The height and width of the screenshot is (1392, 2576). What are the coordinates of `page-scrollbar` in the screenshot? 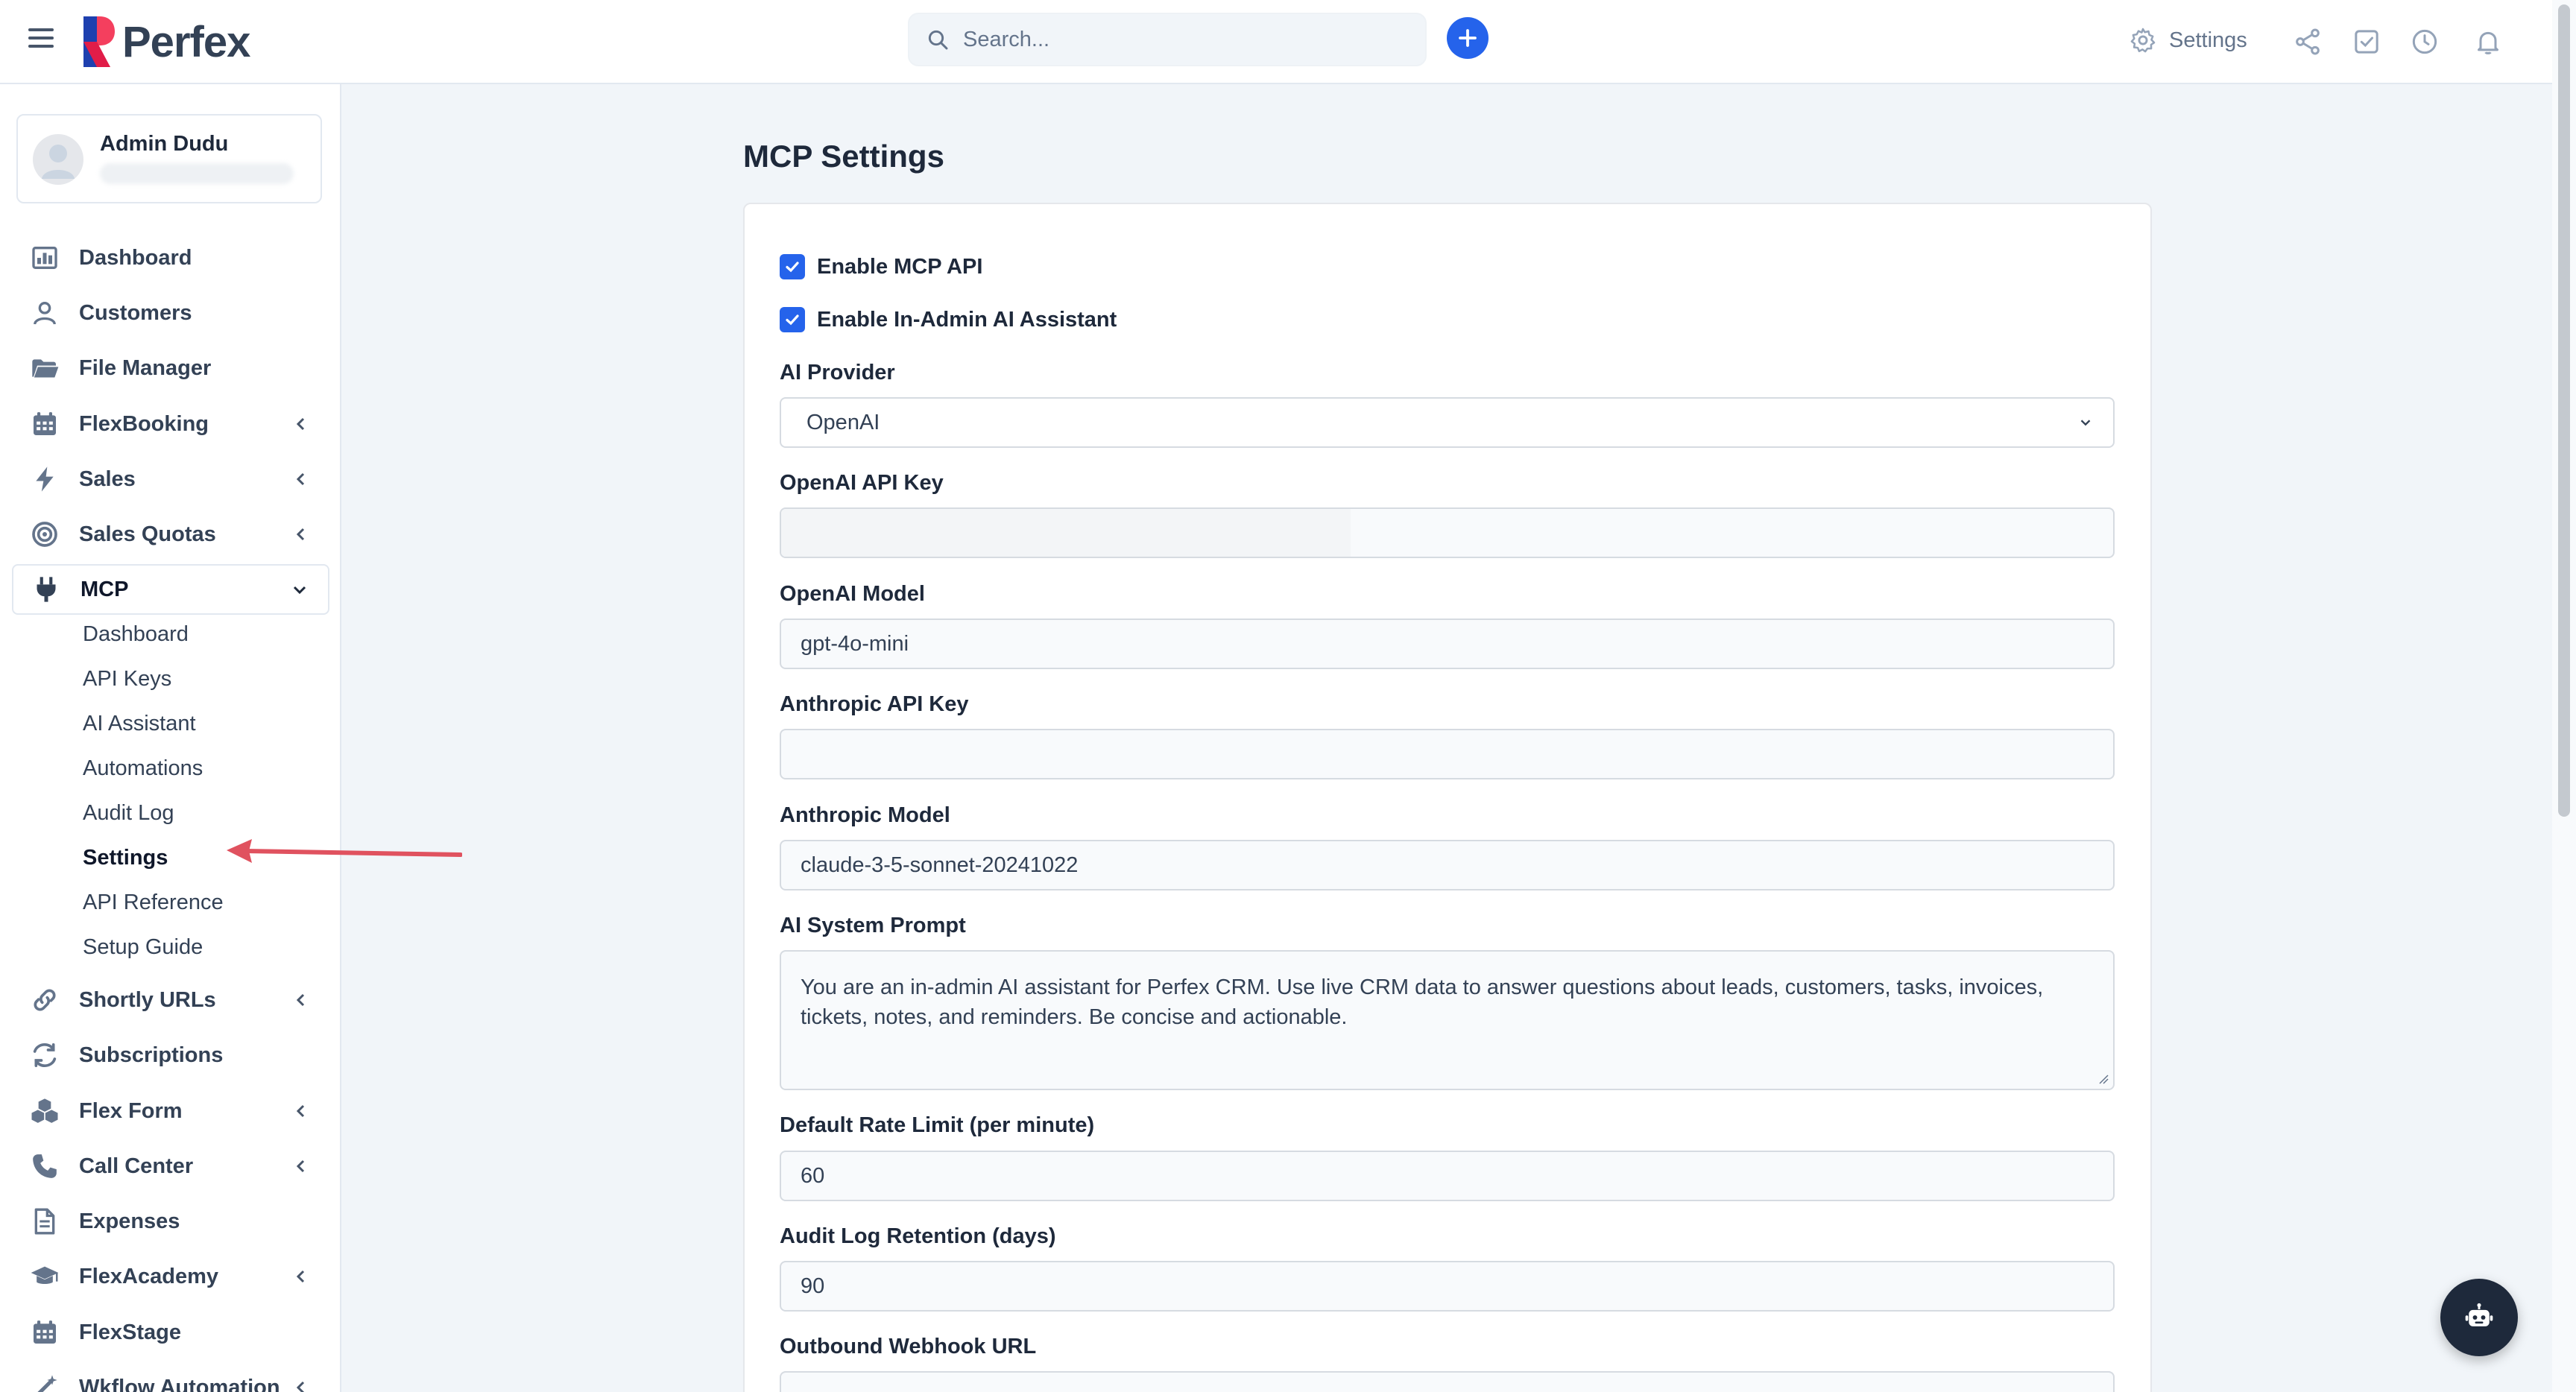 It's located at (2564, 696).